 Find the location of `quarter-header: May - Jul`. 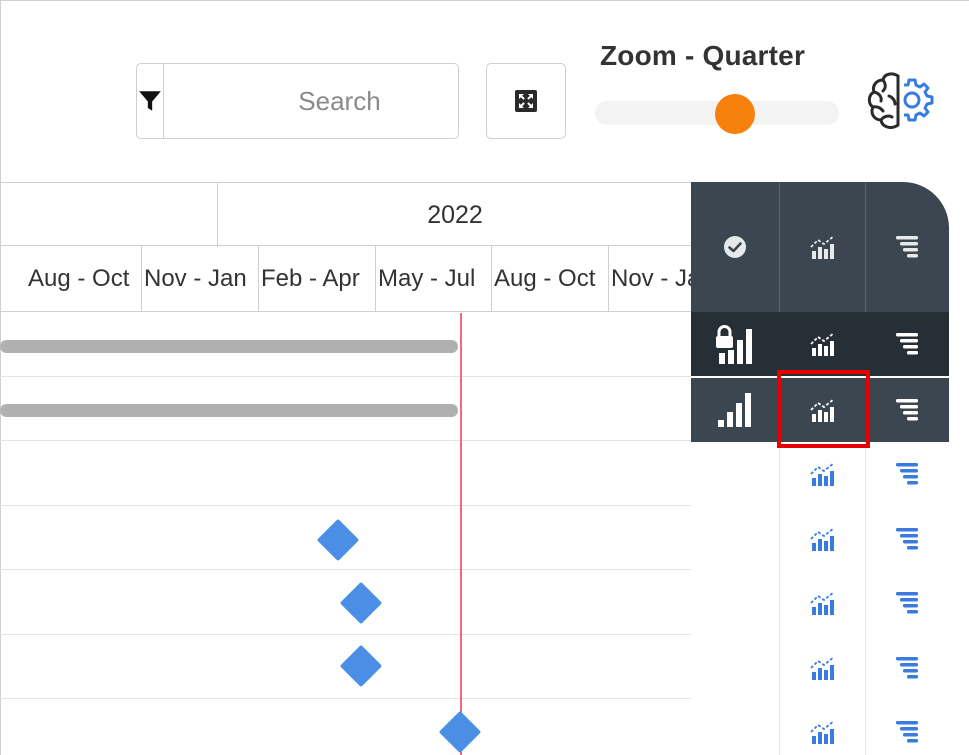

quarter-header: May - Jul is located at coordinates (434, 279).